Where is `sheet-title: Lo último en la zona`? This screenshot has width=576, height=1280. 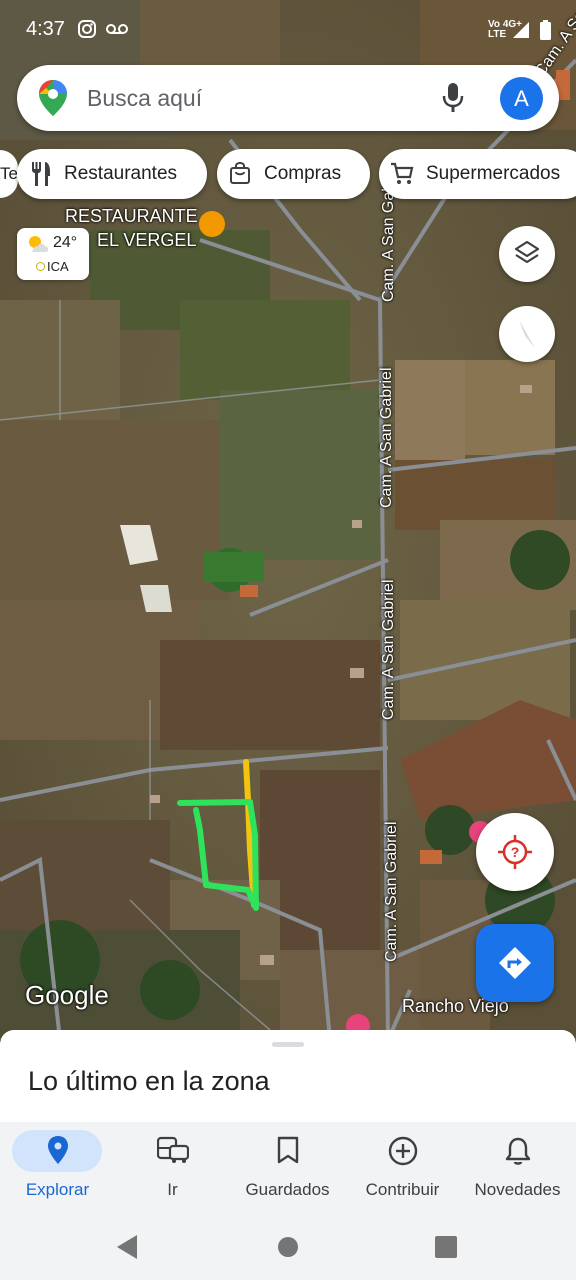
sheet-title: Lo último en la zona is located at coordinates (149, 1081).